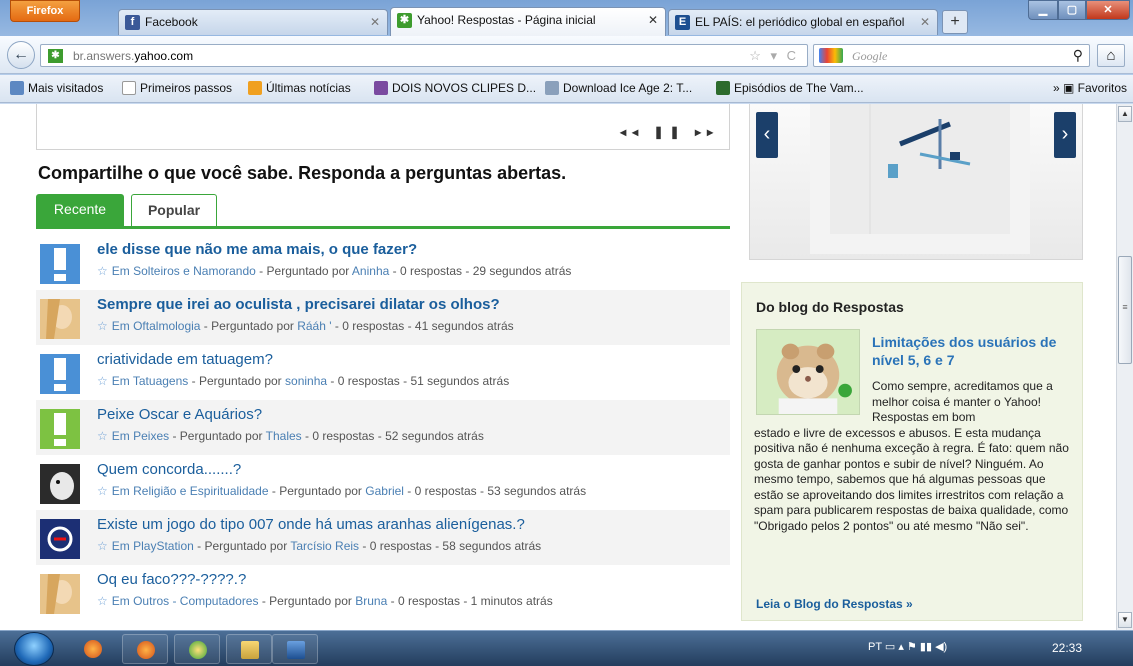 Image resolution: width=1133 pixels, height=666 pixels. What do you see at coordinates (384, 491) in the screenshot?
I see `question-author: Gabriel` at bounding box center [384, 491].